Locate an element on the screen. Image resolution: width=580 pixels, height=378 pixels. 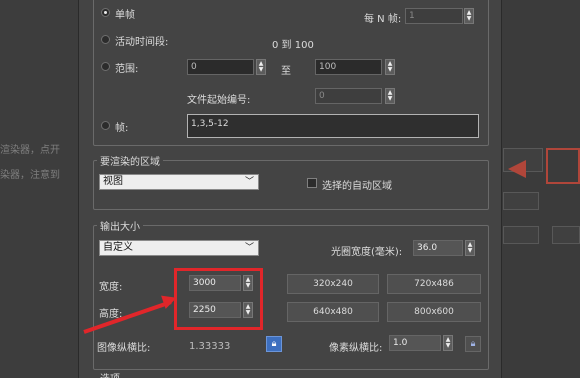
options-title: 选项 is located at coordinates (110, 374).